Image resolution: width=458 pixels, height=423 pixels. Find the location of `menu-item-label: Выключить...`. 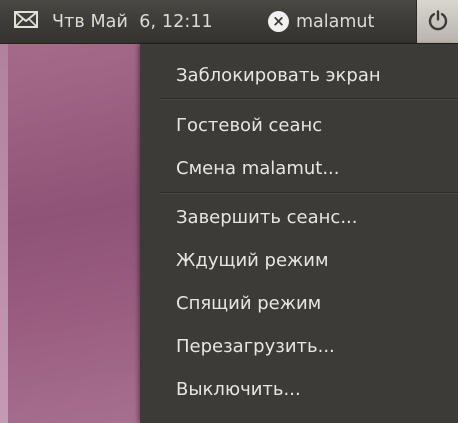

menu-item-label: Выключить... is located at coordinates (238, 389).